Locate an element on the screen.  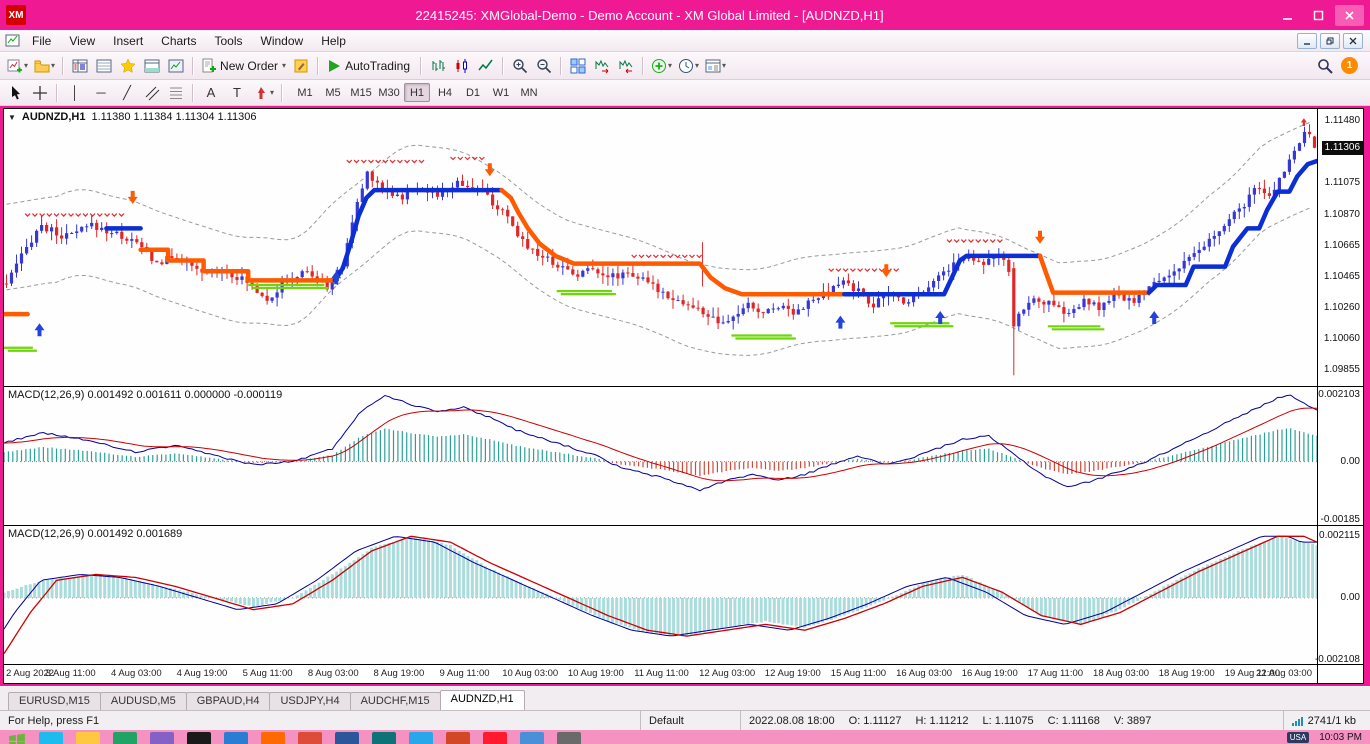
chart-close-button is located at coordinates (1353, 40).